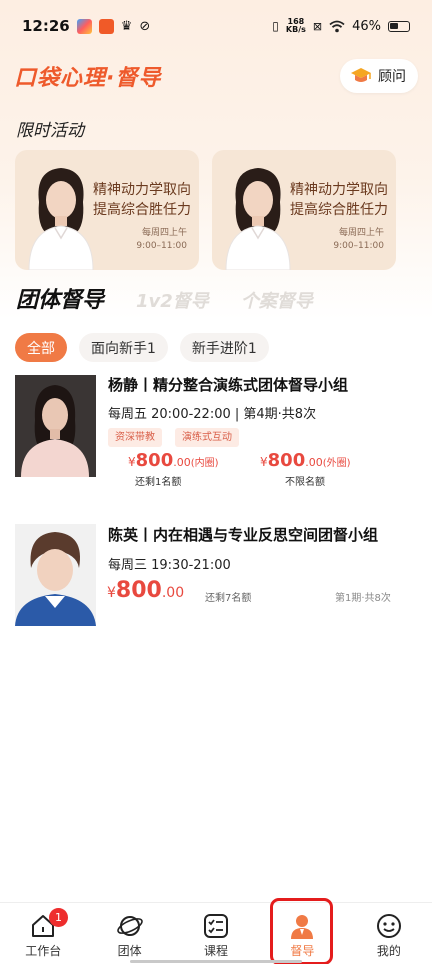 This screenshot has width=432, height=964. I want to click on tabbar-item-mine: 我的, so click(389, 933).